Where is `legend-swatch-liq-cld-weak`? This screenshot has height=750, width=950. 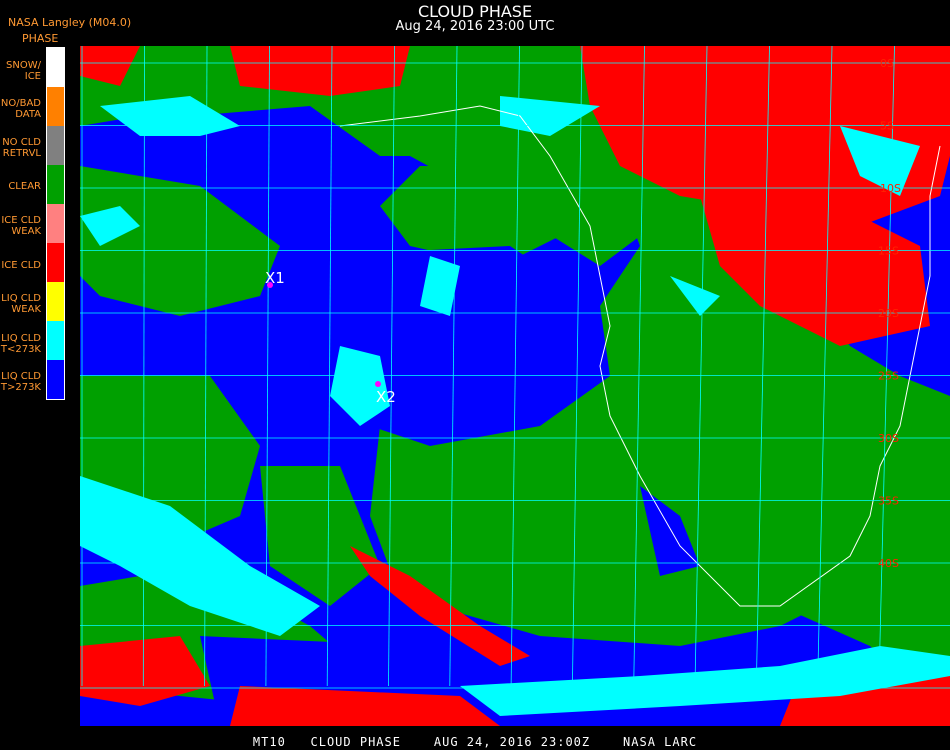 legend-swatch-liq-cld-weak is located at coordinates (55, 301).